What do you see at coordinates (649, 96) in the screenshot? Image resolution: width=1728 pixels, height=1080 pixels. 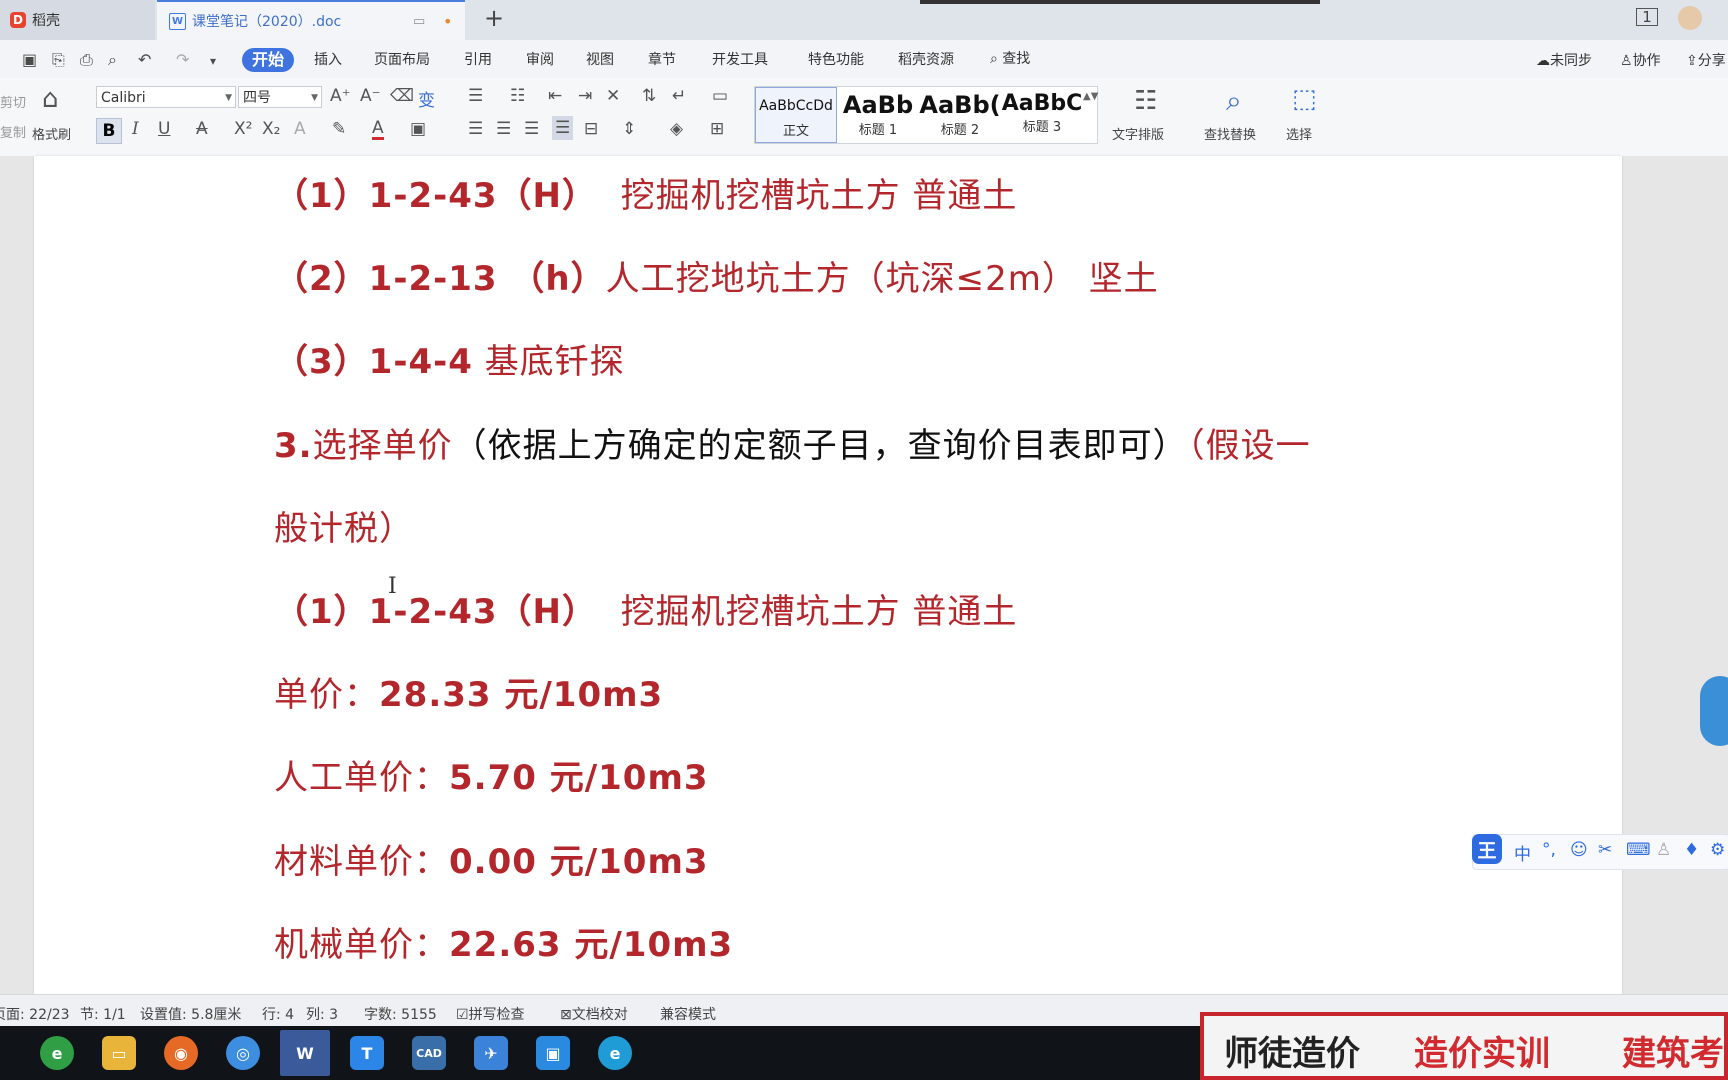 I see `sort-icon: ⇅` at bounding box center [649, 96].